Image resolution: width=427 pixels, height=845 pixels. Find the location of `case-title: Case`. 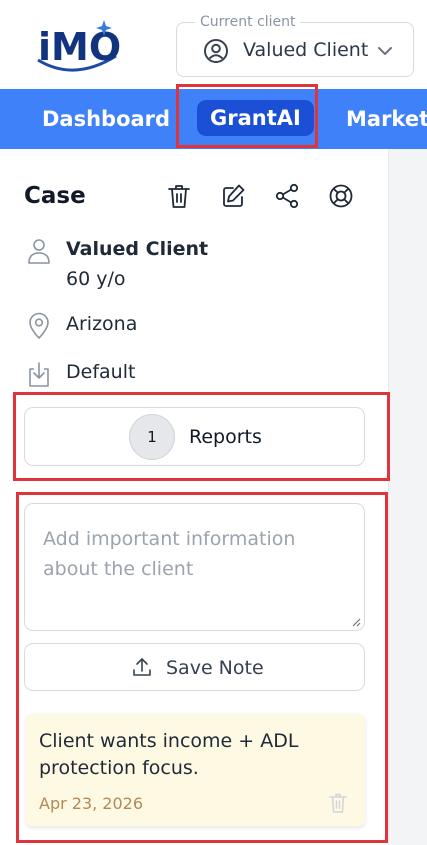

case-title: Case is located at coordinates (55, 196).